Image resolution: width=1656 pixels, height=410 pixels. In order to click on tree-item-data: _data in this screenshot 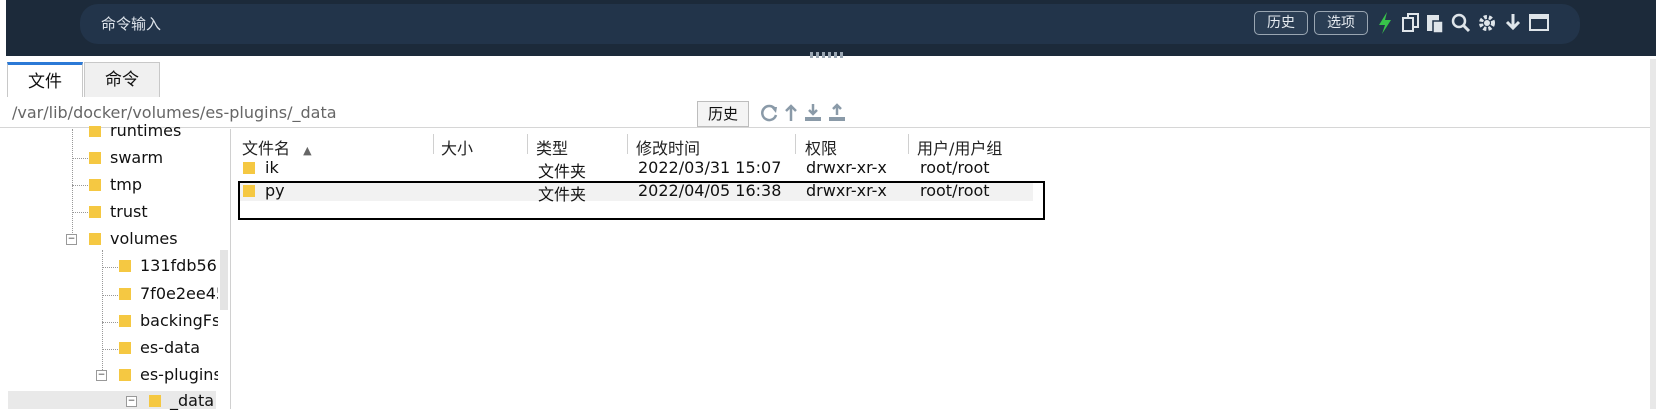, I will do `click(192, 400)`.